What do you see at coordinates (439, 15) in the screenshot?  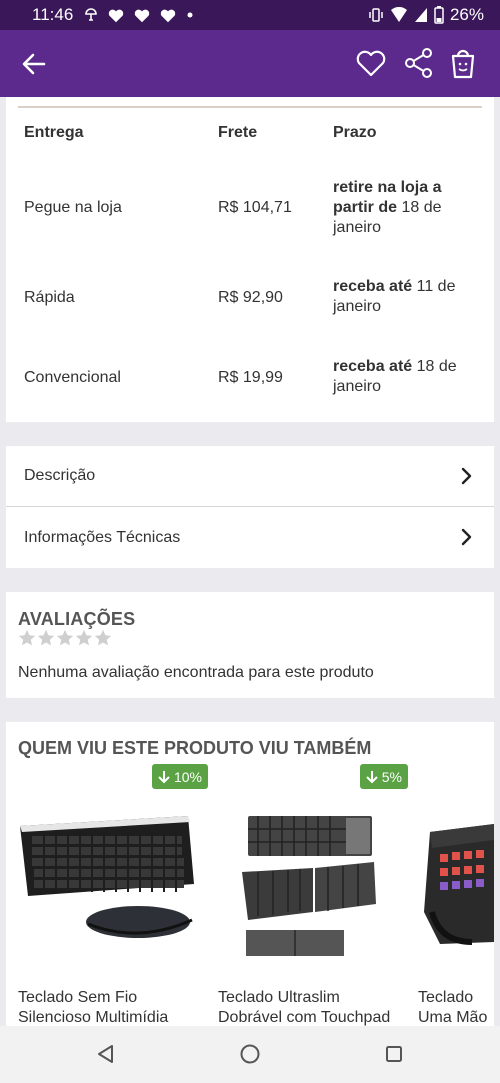 I see `battery-icon` at bounding box center [439, 15].